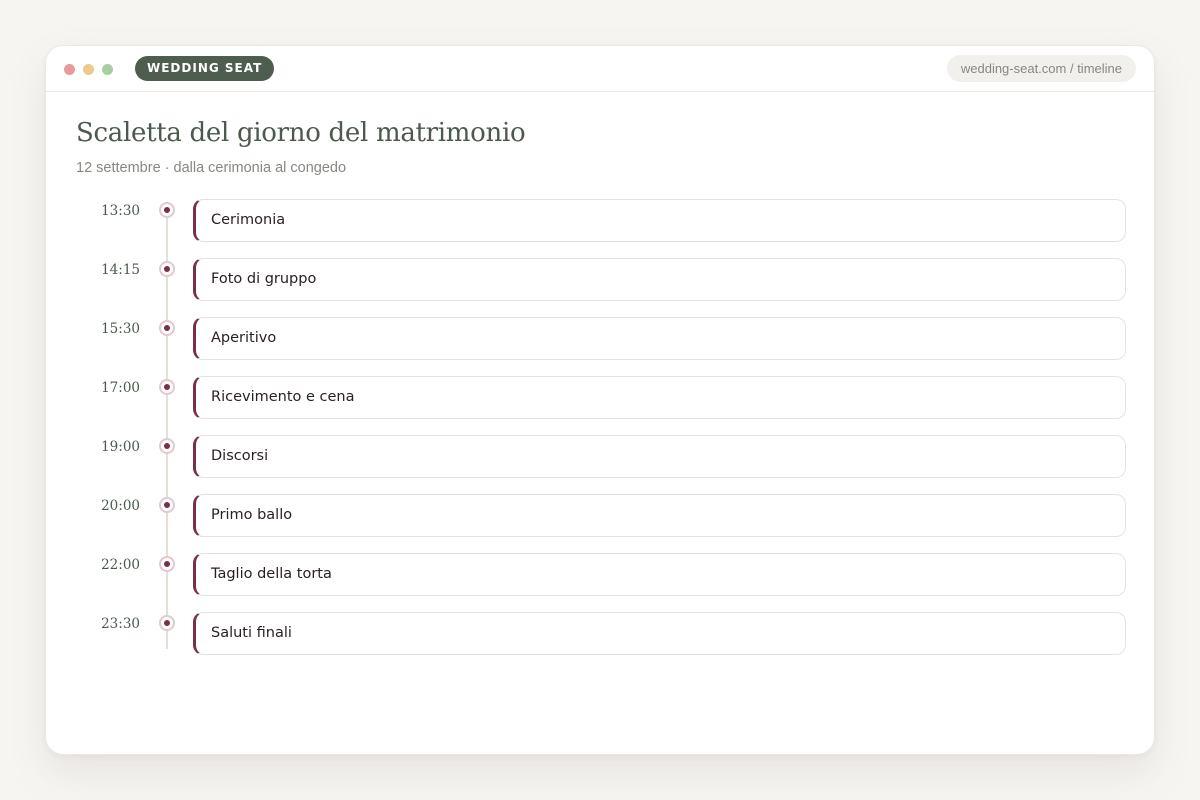 This screenshot has height=800, width=1200. I want to click on event-label: Aperitivo, so click(244, 338).